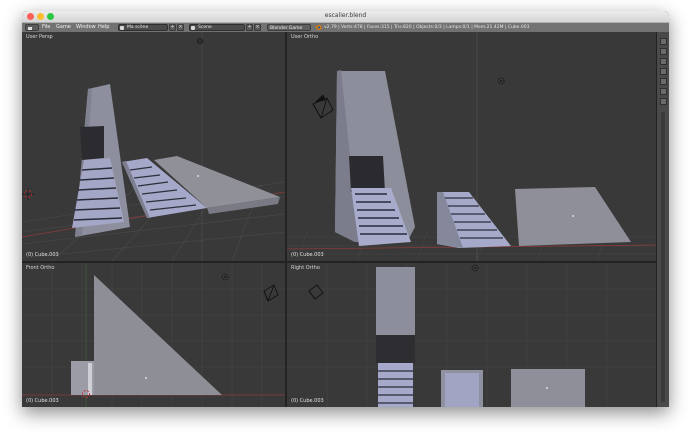  Describe the element at coordinates (249, 27) in the screenshot. I see `add-scene-button: +` at that location.